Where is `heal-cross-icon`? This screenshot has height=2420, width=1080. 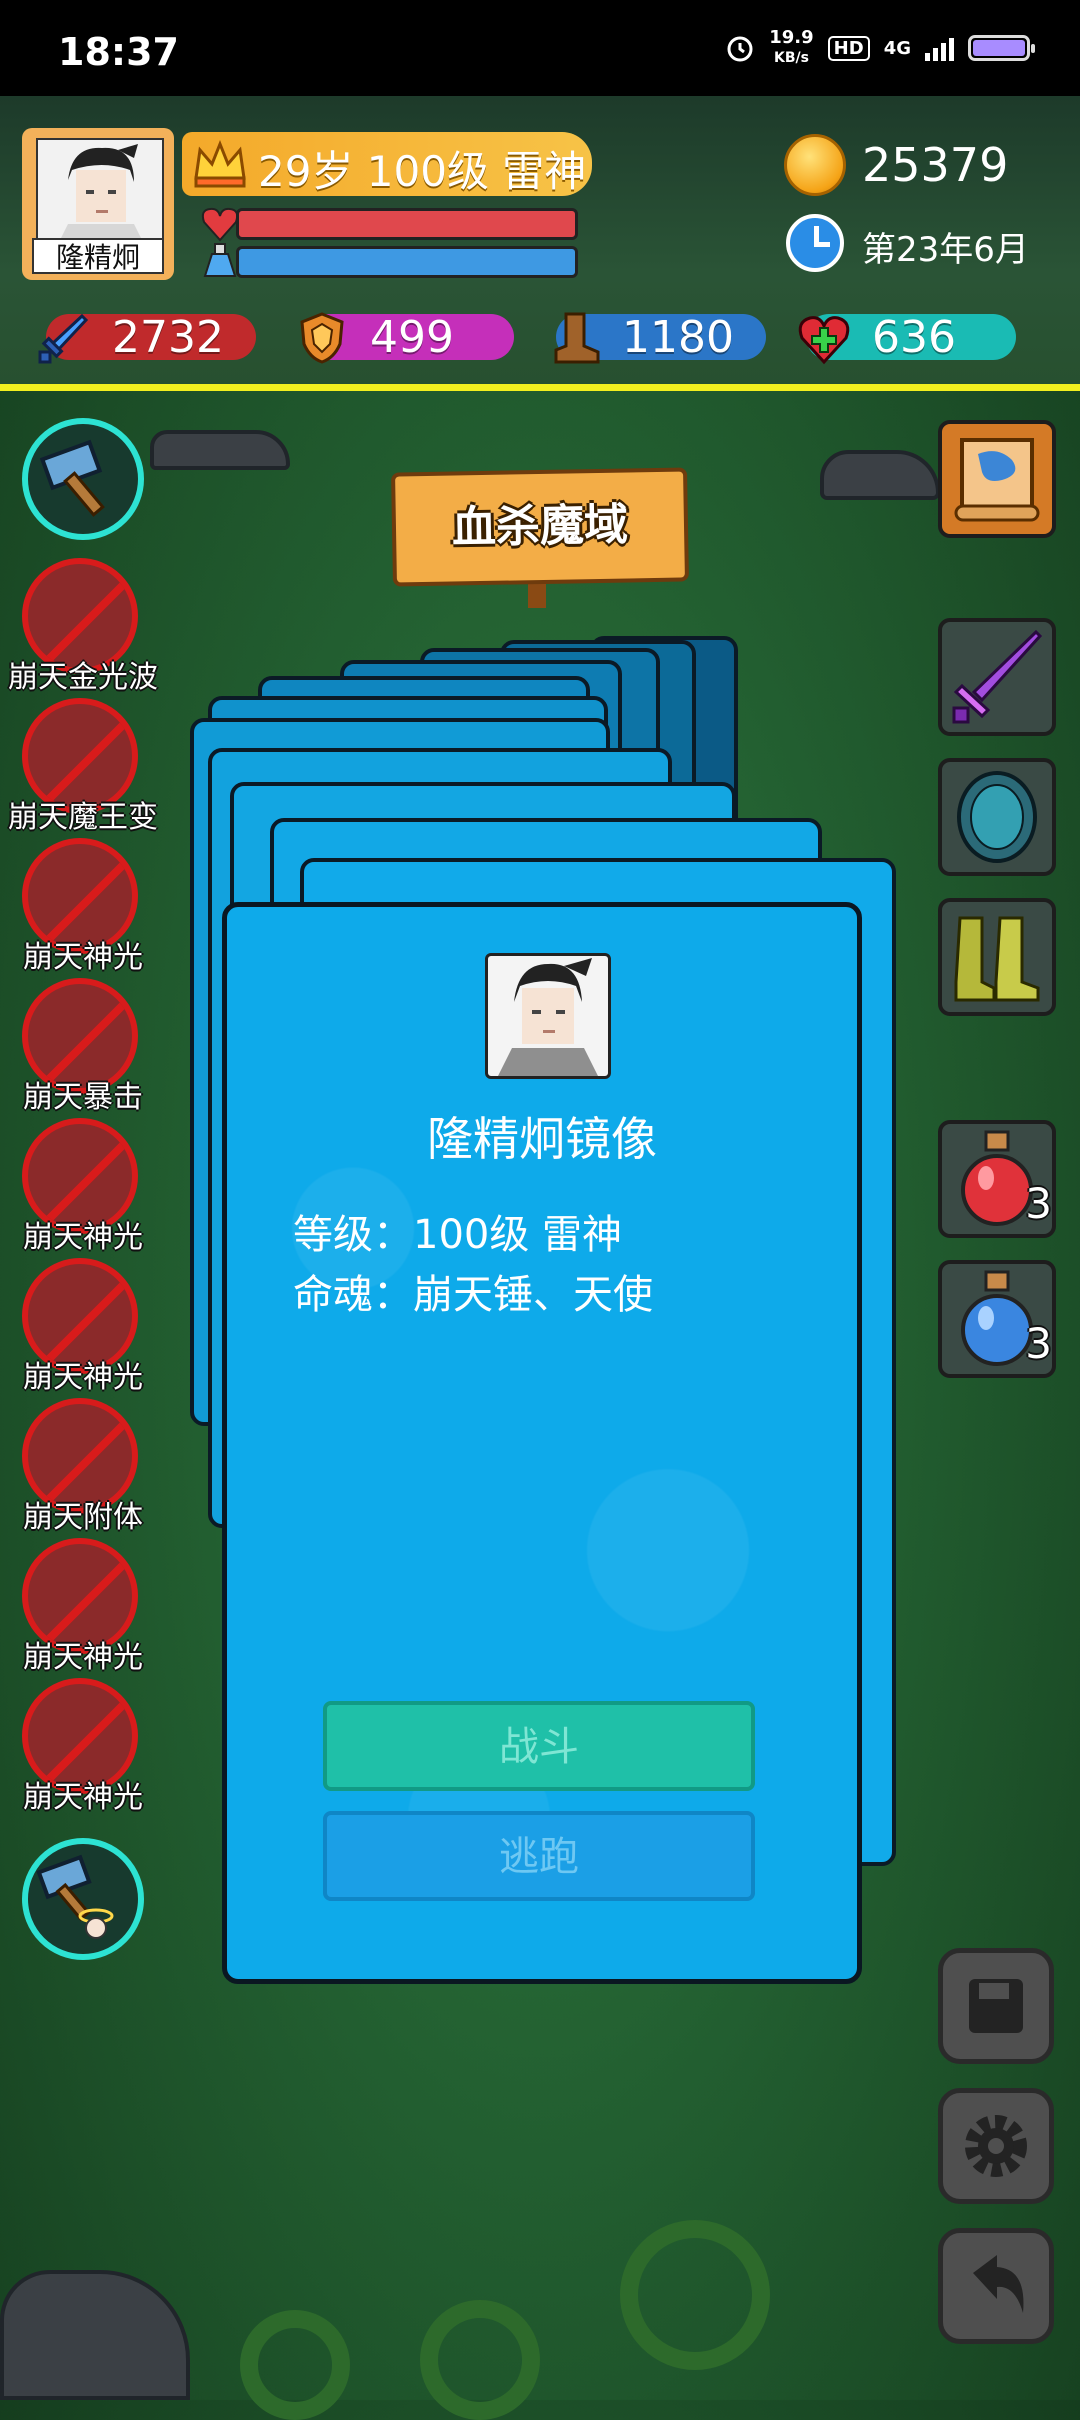
heal-cross-icon is located at coordinates (824, 340).